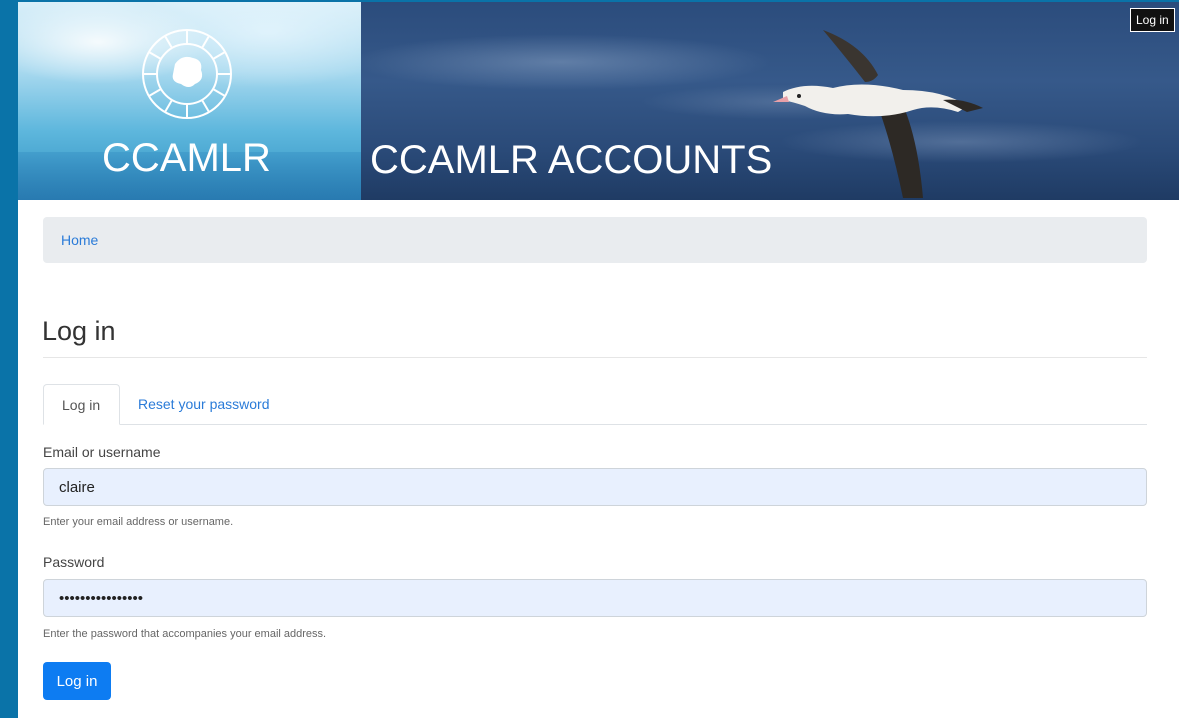 Image resolution: width=1179 pixels, height=718 pixels. Describe the element at coordinates (79, 240) in the screenshot. I see `breadcrumb-home-link: Home` at that location.